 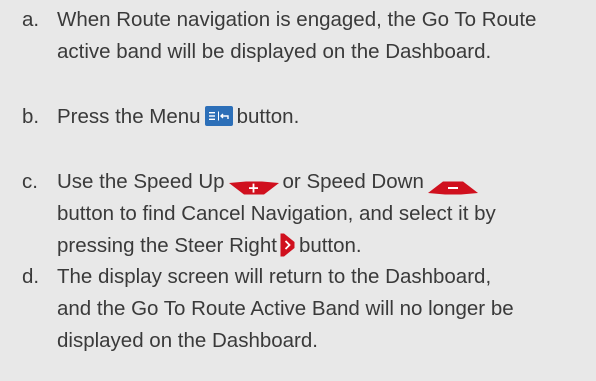 I want to click on speed-up-icon, so click(x=254, y=184).